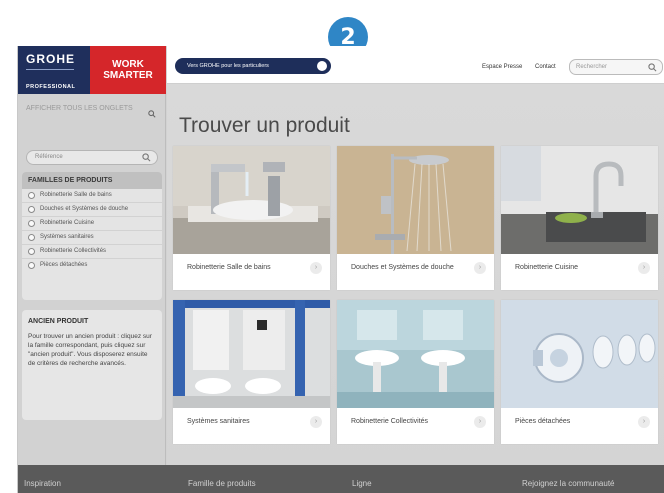 The width and height of the screenshot is (664, 493). What do you see at coordinates (547, 267) in the screenshot?
I see `card-label: Robinetterie Cuisine` at bounding box center [547, 267].